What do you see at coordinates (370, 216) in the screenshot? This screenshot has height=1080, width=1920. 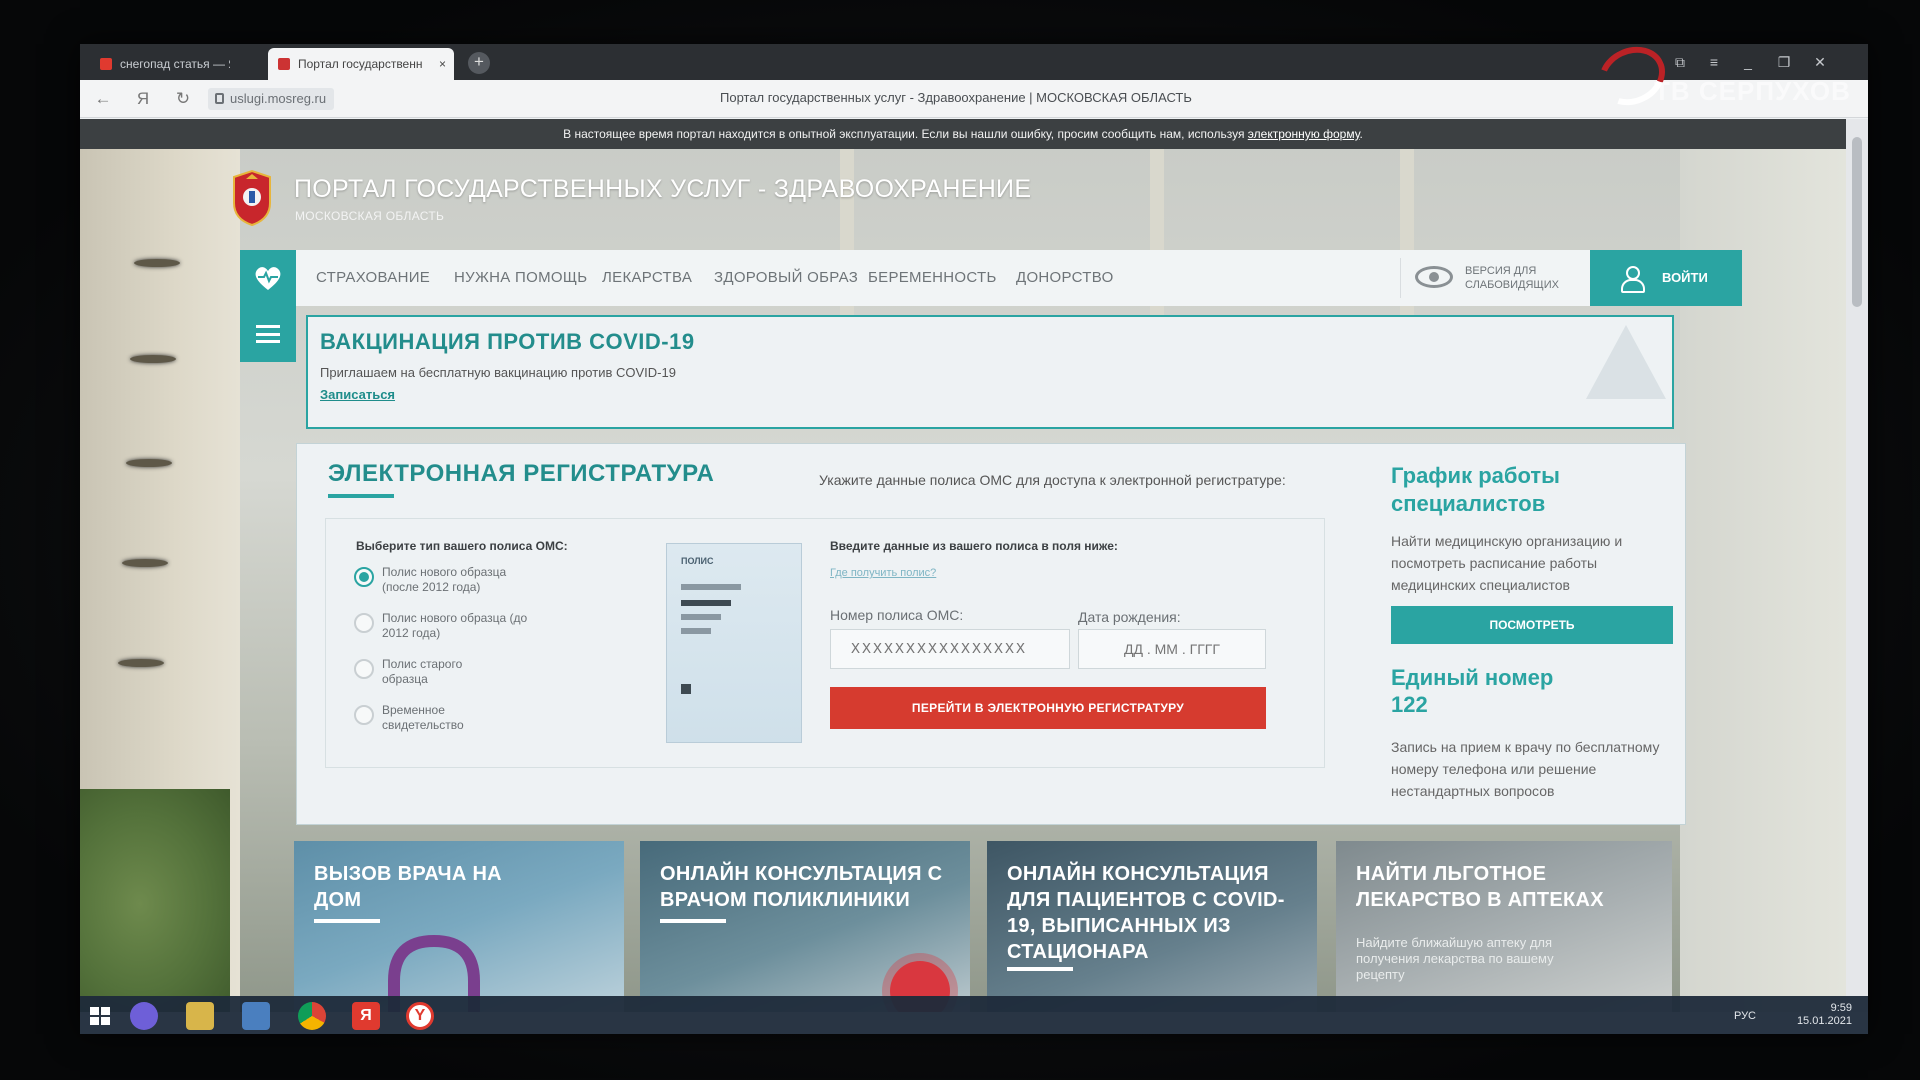 I see `site-subtitle: МОСКОВСКАЯ ОБЛАСТЬ` at bounding box center [370, 216].